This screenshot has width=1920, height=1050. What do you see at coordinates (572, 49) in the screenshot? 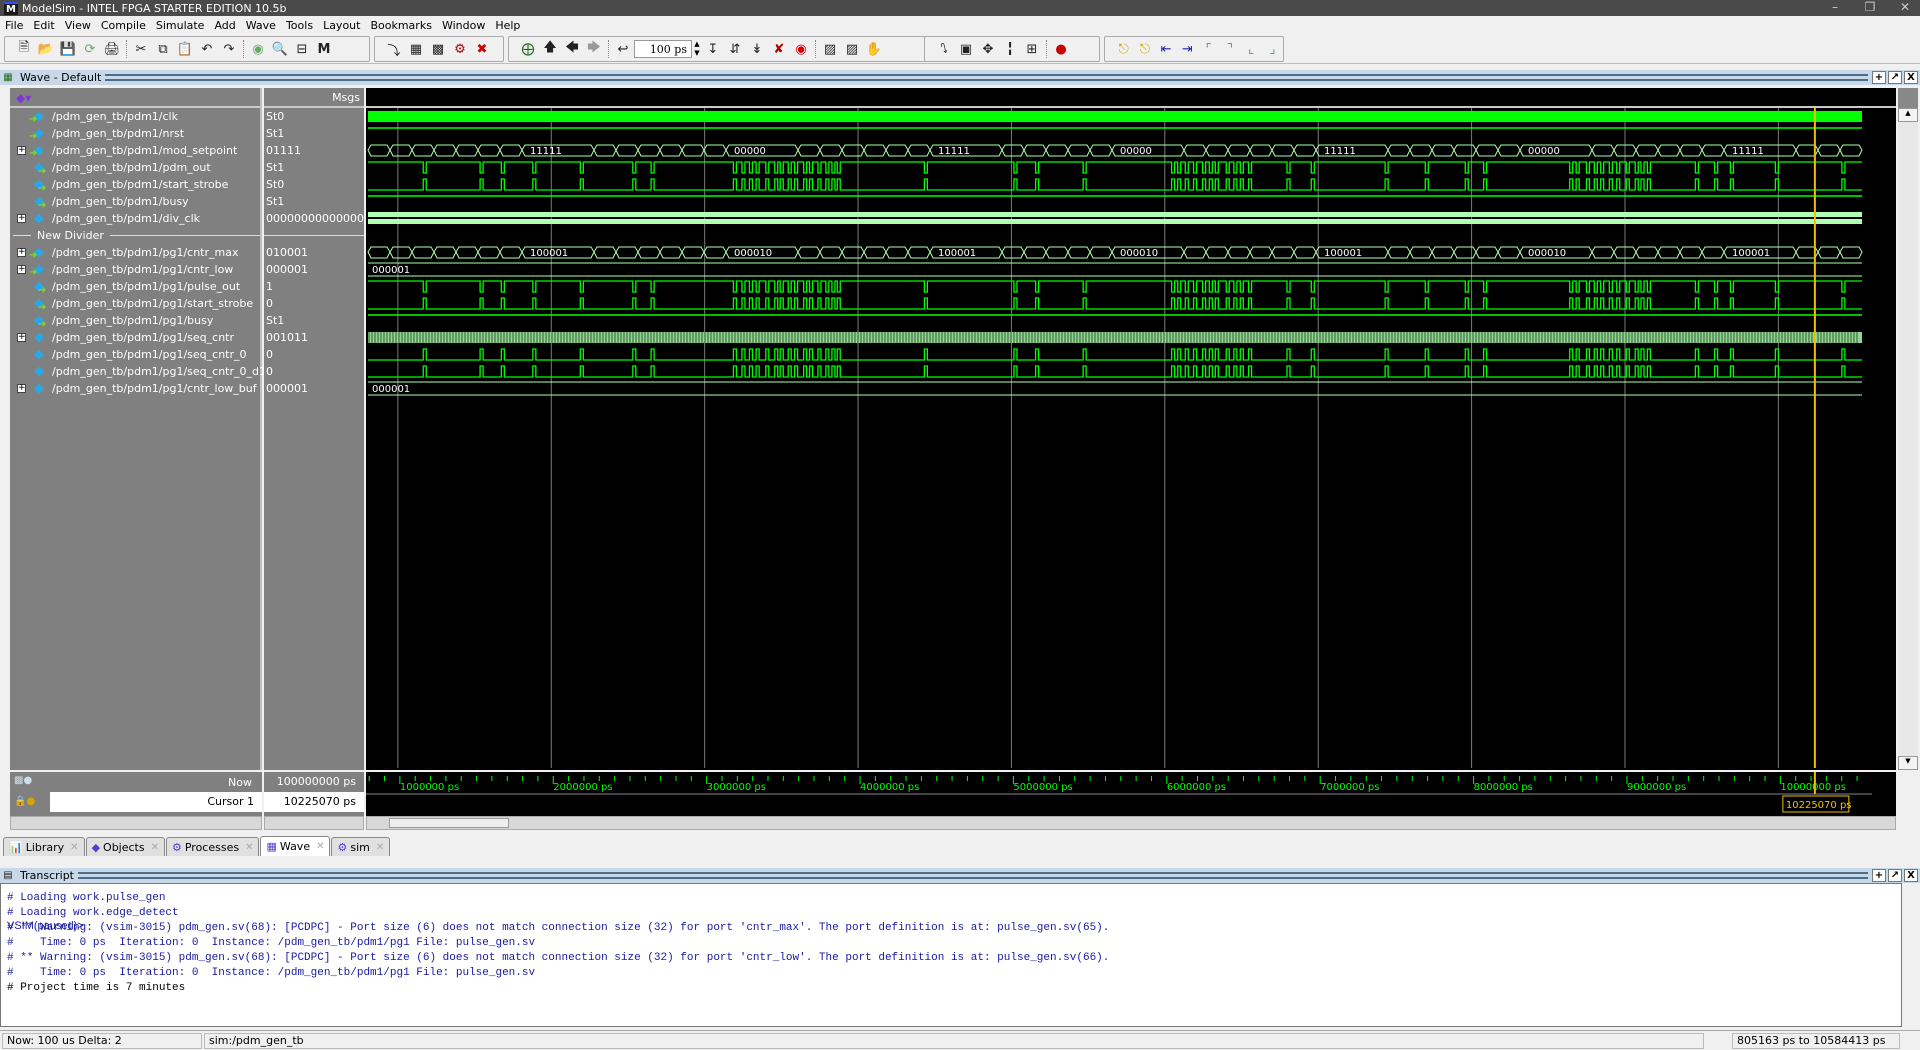
I see `back-arrow-icon: 🡄` at bounding box center [572, 49].